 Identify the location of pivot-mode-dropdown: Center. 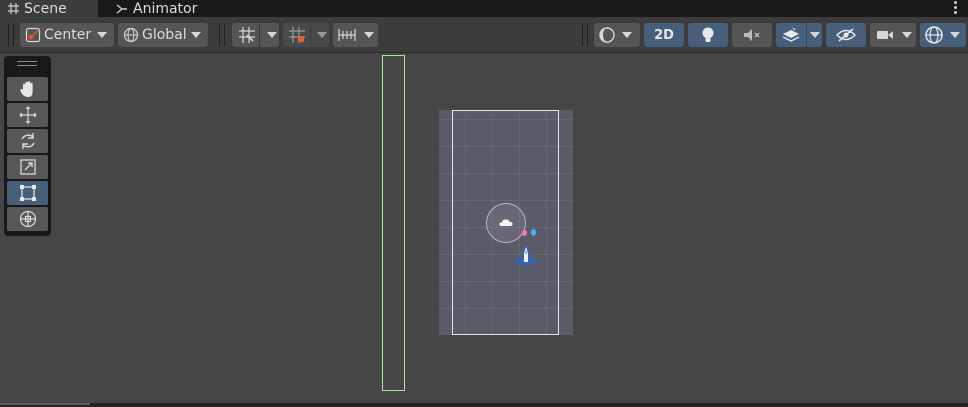
(67, 35).